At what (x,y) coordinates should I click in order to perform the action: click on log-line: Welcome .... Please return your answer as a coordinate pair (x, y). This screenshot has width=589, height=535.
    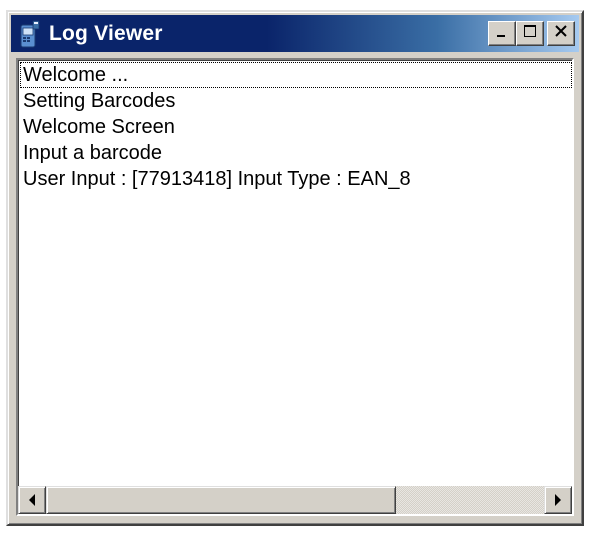
    Looking at the image, I should click on (296, 75).